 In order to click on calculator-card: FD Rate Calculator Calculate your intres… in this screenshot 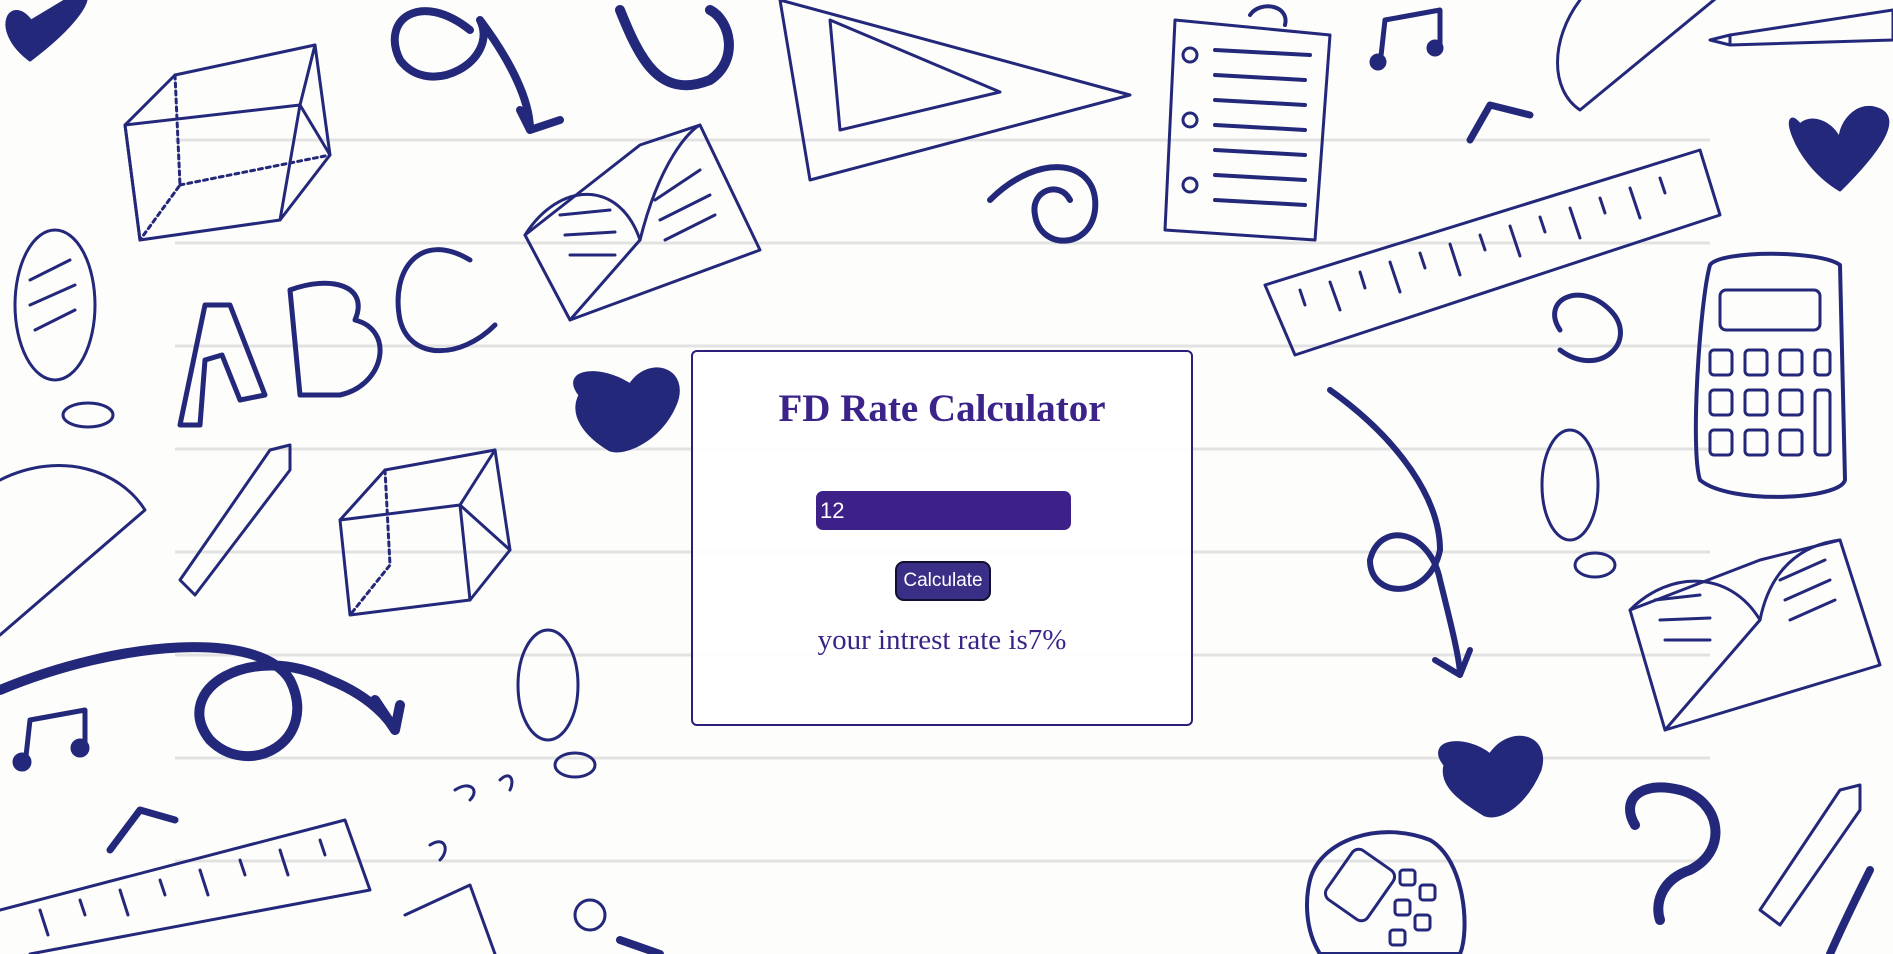, I will do `click(942, 538)`.